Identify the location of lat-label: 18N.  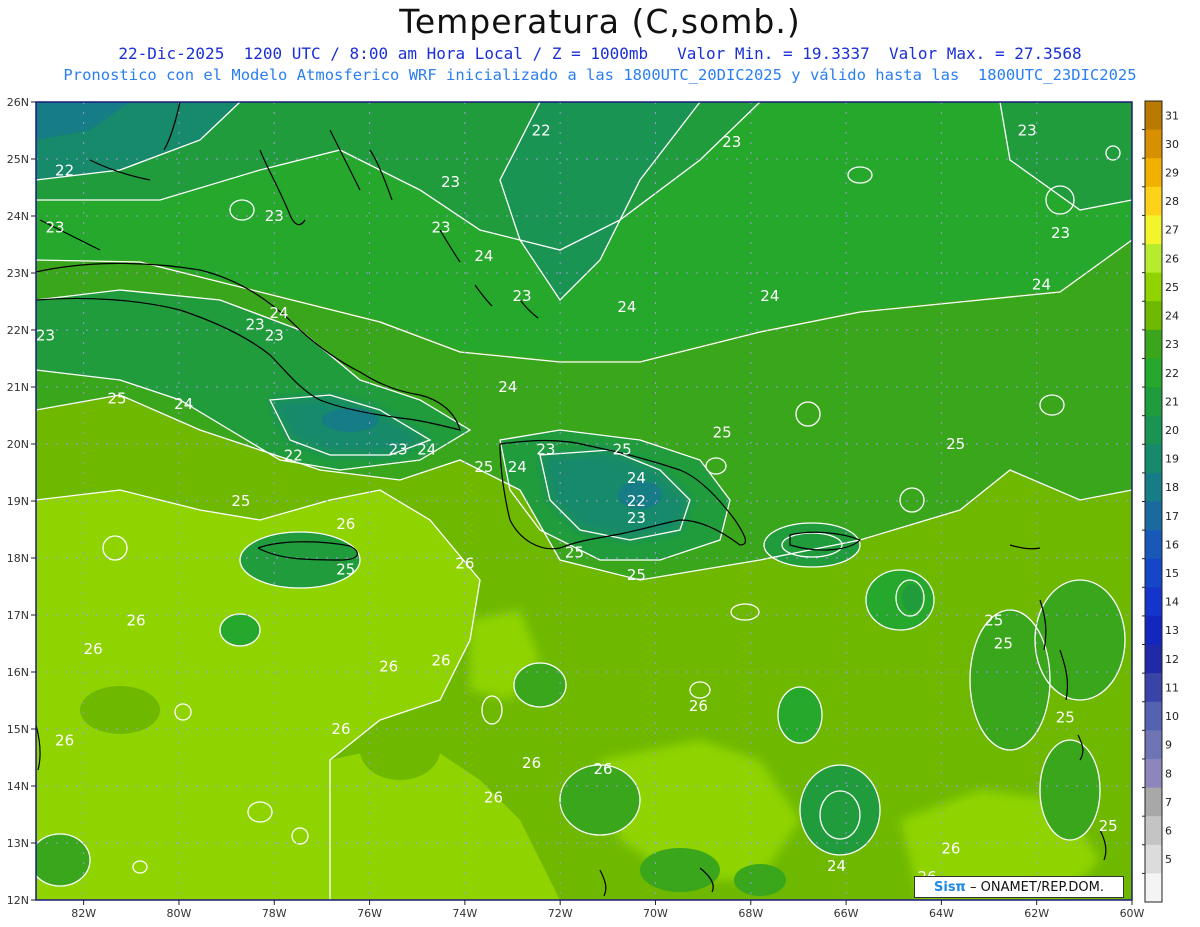
(18, 558).